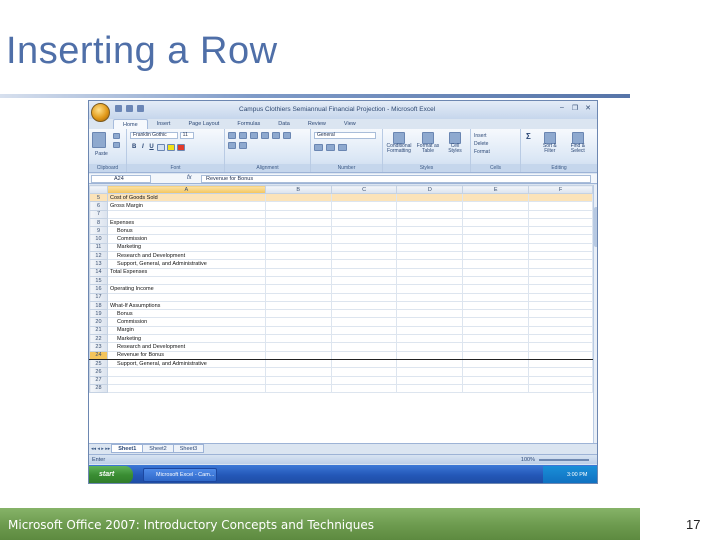 The height and width of the screenshot is (540, 720). I want to click on copy-icon, so click(116, 145).